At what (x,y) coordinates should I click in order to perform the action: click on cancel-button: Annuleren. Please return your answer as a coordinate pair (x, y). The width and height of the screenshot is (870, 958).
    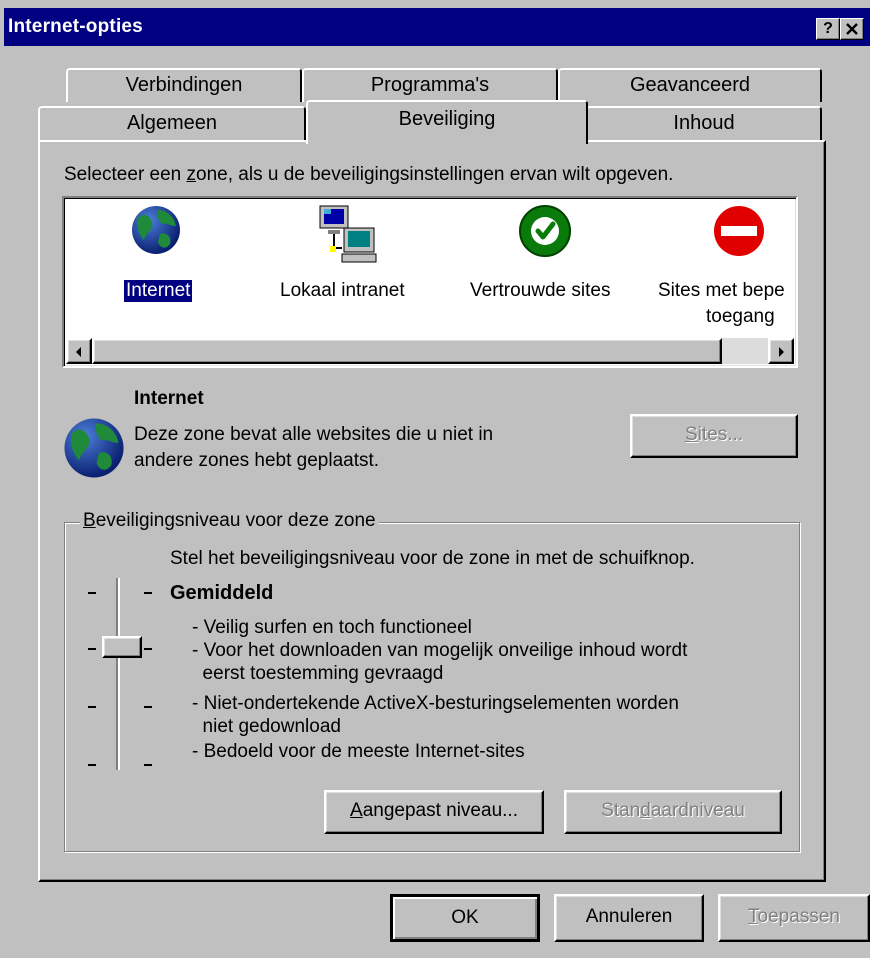
    Looking at the image, I should click on (629, 918).